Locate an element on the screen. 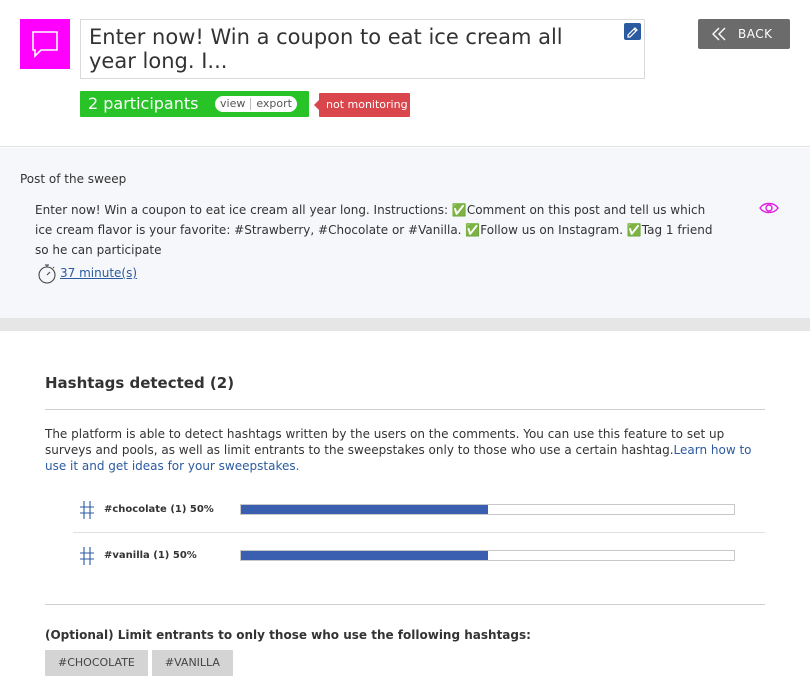  participants-count: 2 participants is located at coordinates (143, 103).